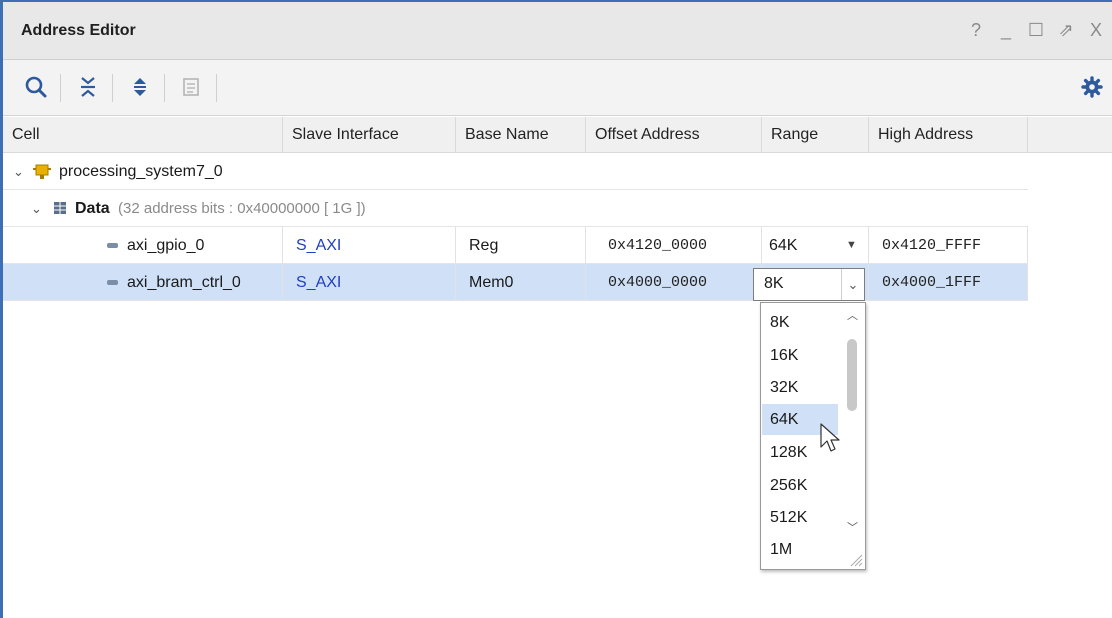 This screenshot has width=1112, height=618. Describe the element at coordinates (242, 208) in the screenshot. I see `group-detail: (32 address bits : 0x40000000 [ 1G ])` at that location.